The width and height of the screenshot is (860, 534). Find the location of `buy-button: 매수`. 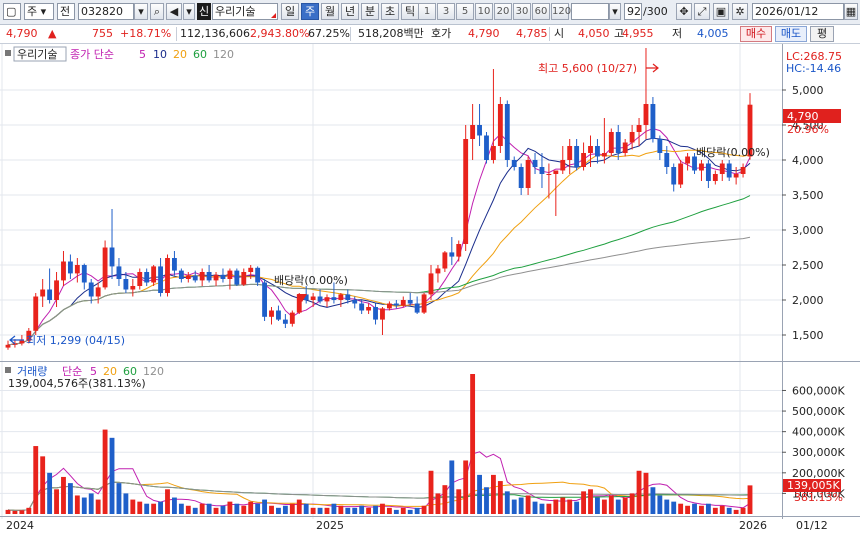

buy-button: 매수 is located at coordinates (756, 34).